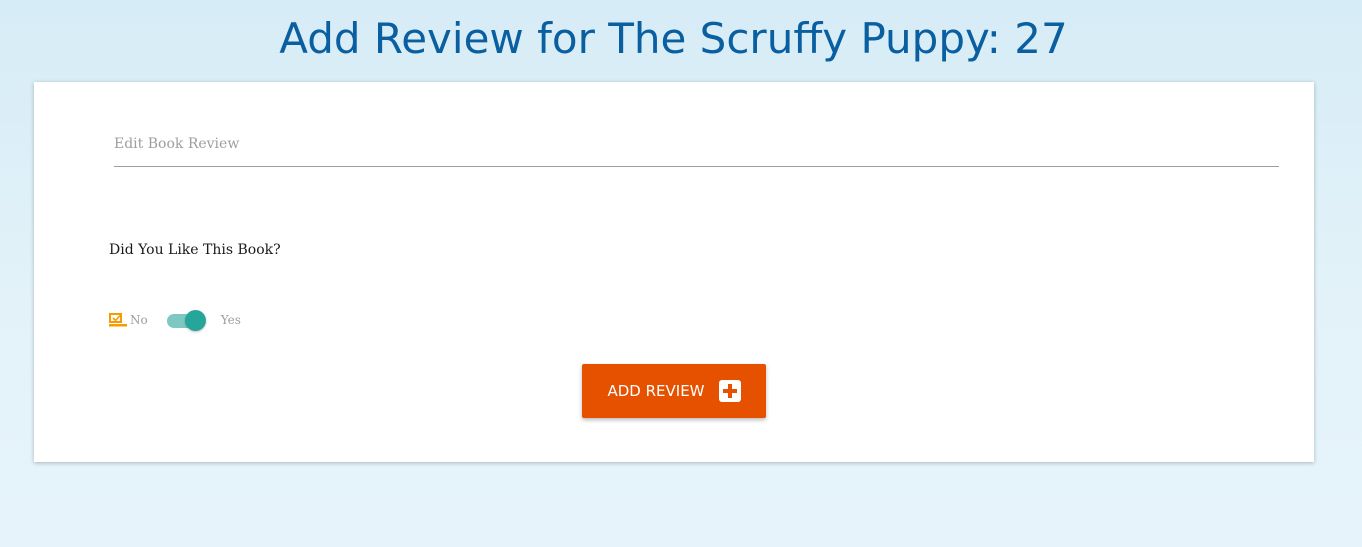 Image resolution: width=1362 pixels, height=547 pixels. What do you see at coordinates (656, 391) in the screenshot?
I see `add-review-button-label: ADD REVIEW` at bounding box center [656, 391].